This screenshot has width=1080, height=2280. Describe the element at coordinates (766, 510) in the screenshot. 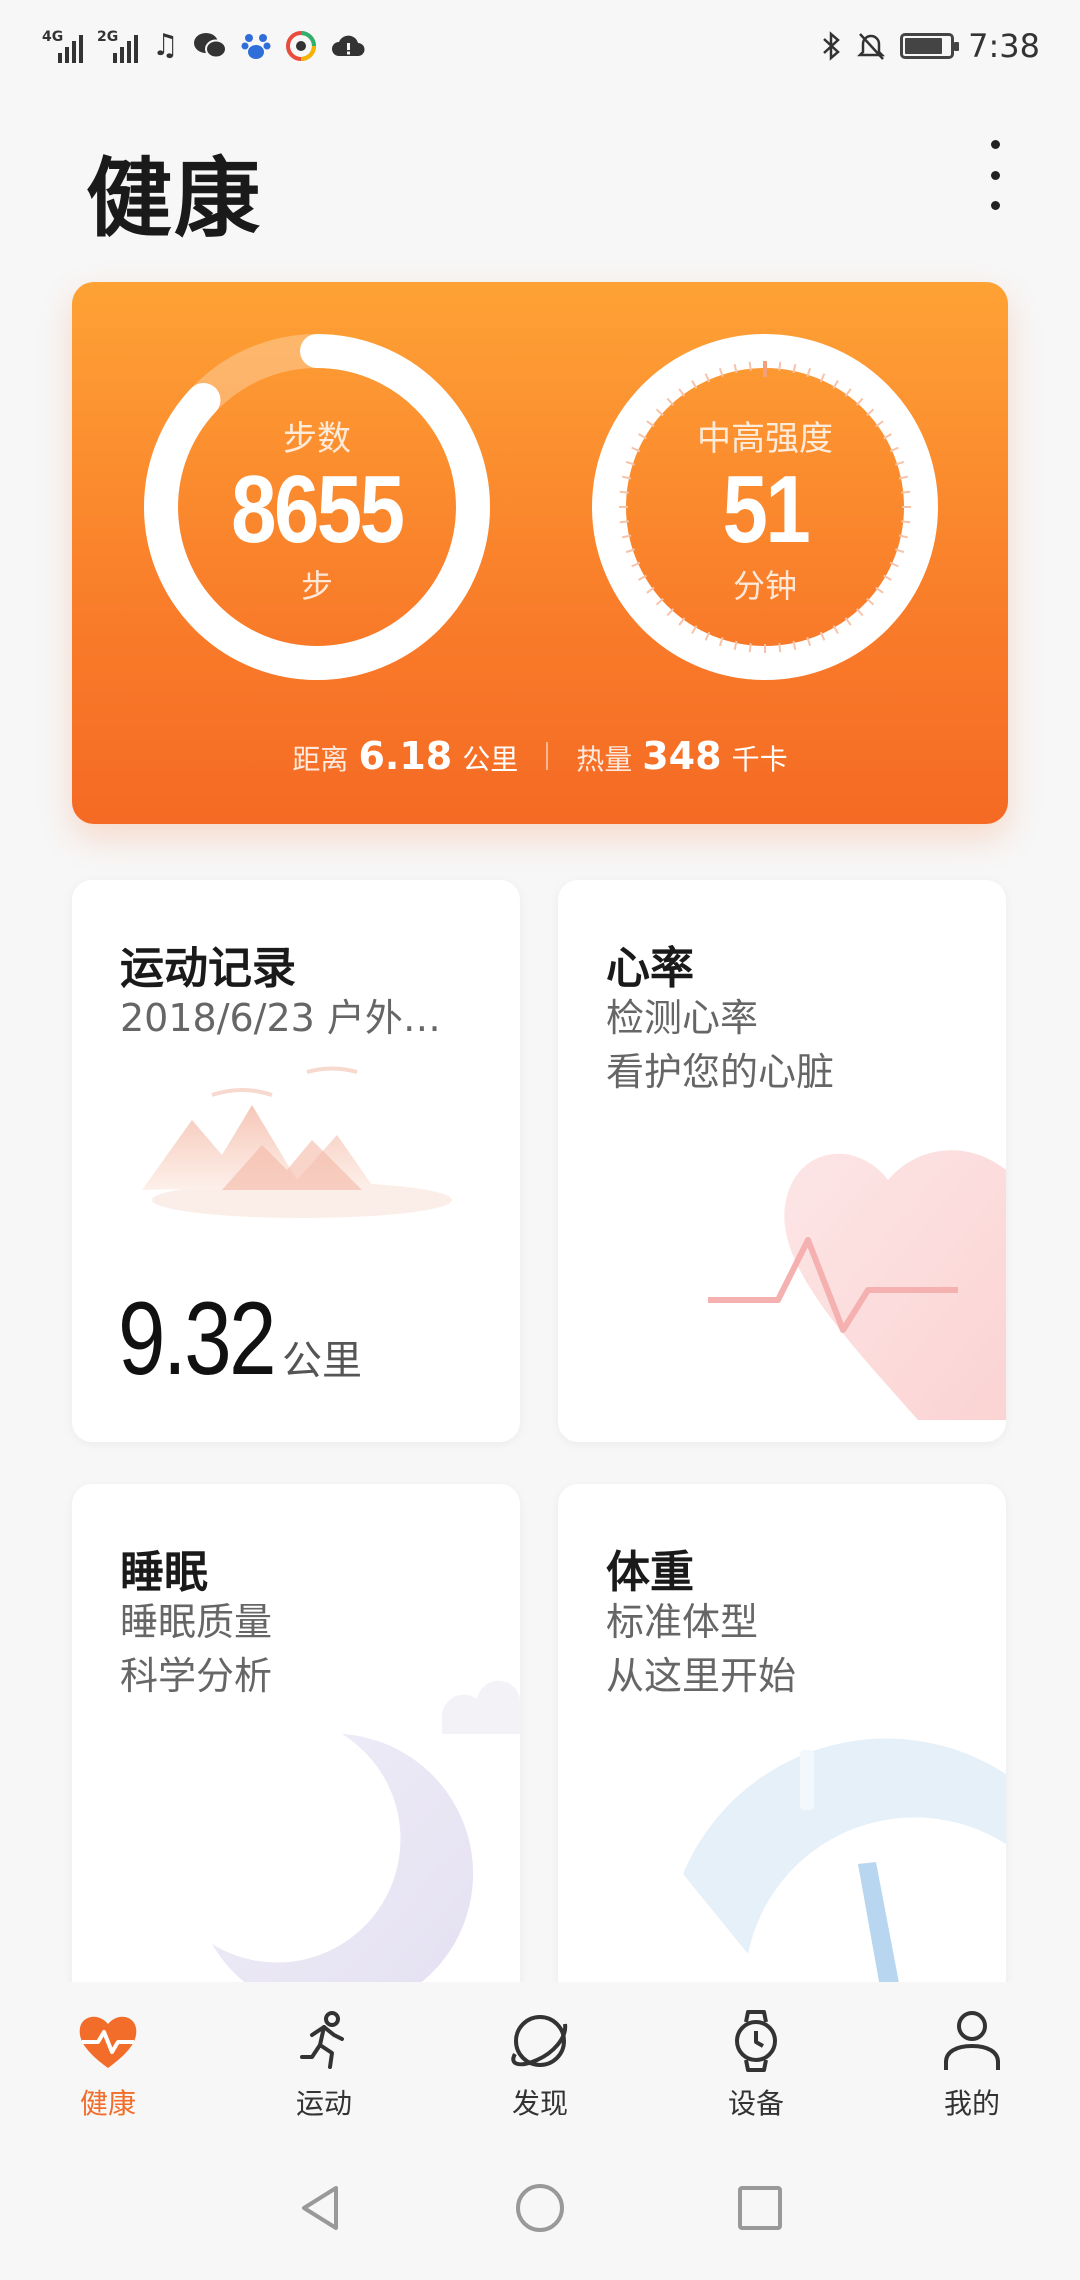

I see `intensity-value: 51` at that location.